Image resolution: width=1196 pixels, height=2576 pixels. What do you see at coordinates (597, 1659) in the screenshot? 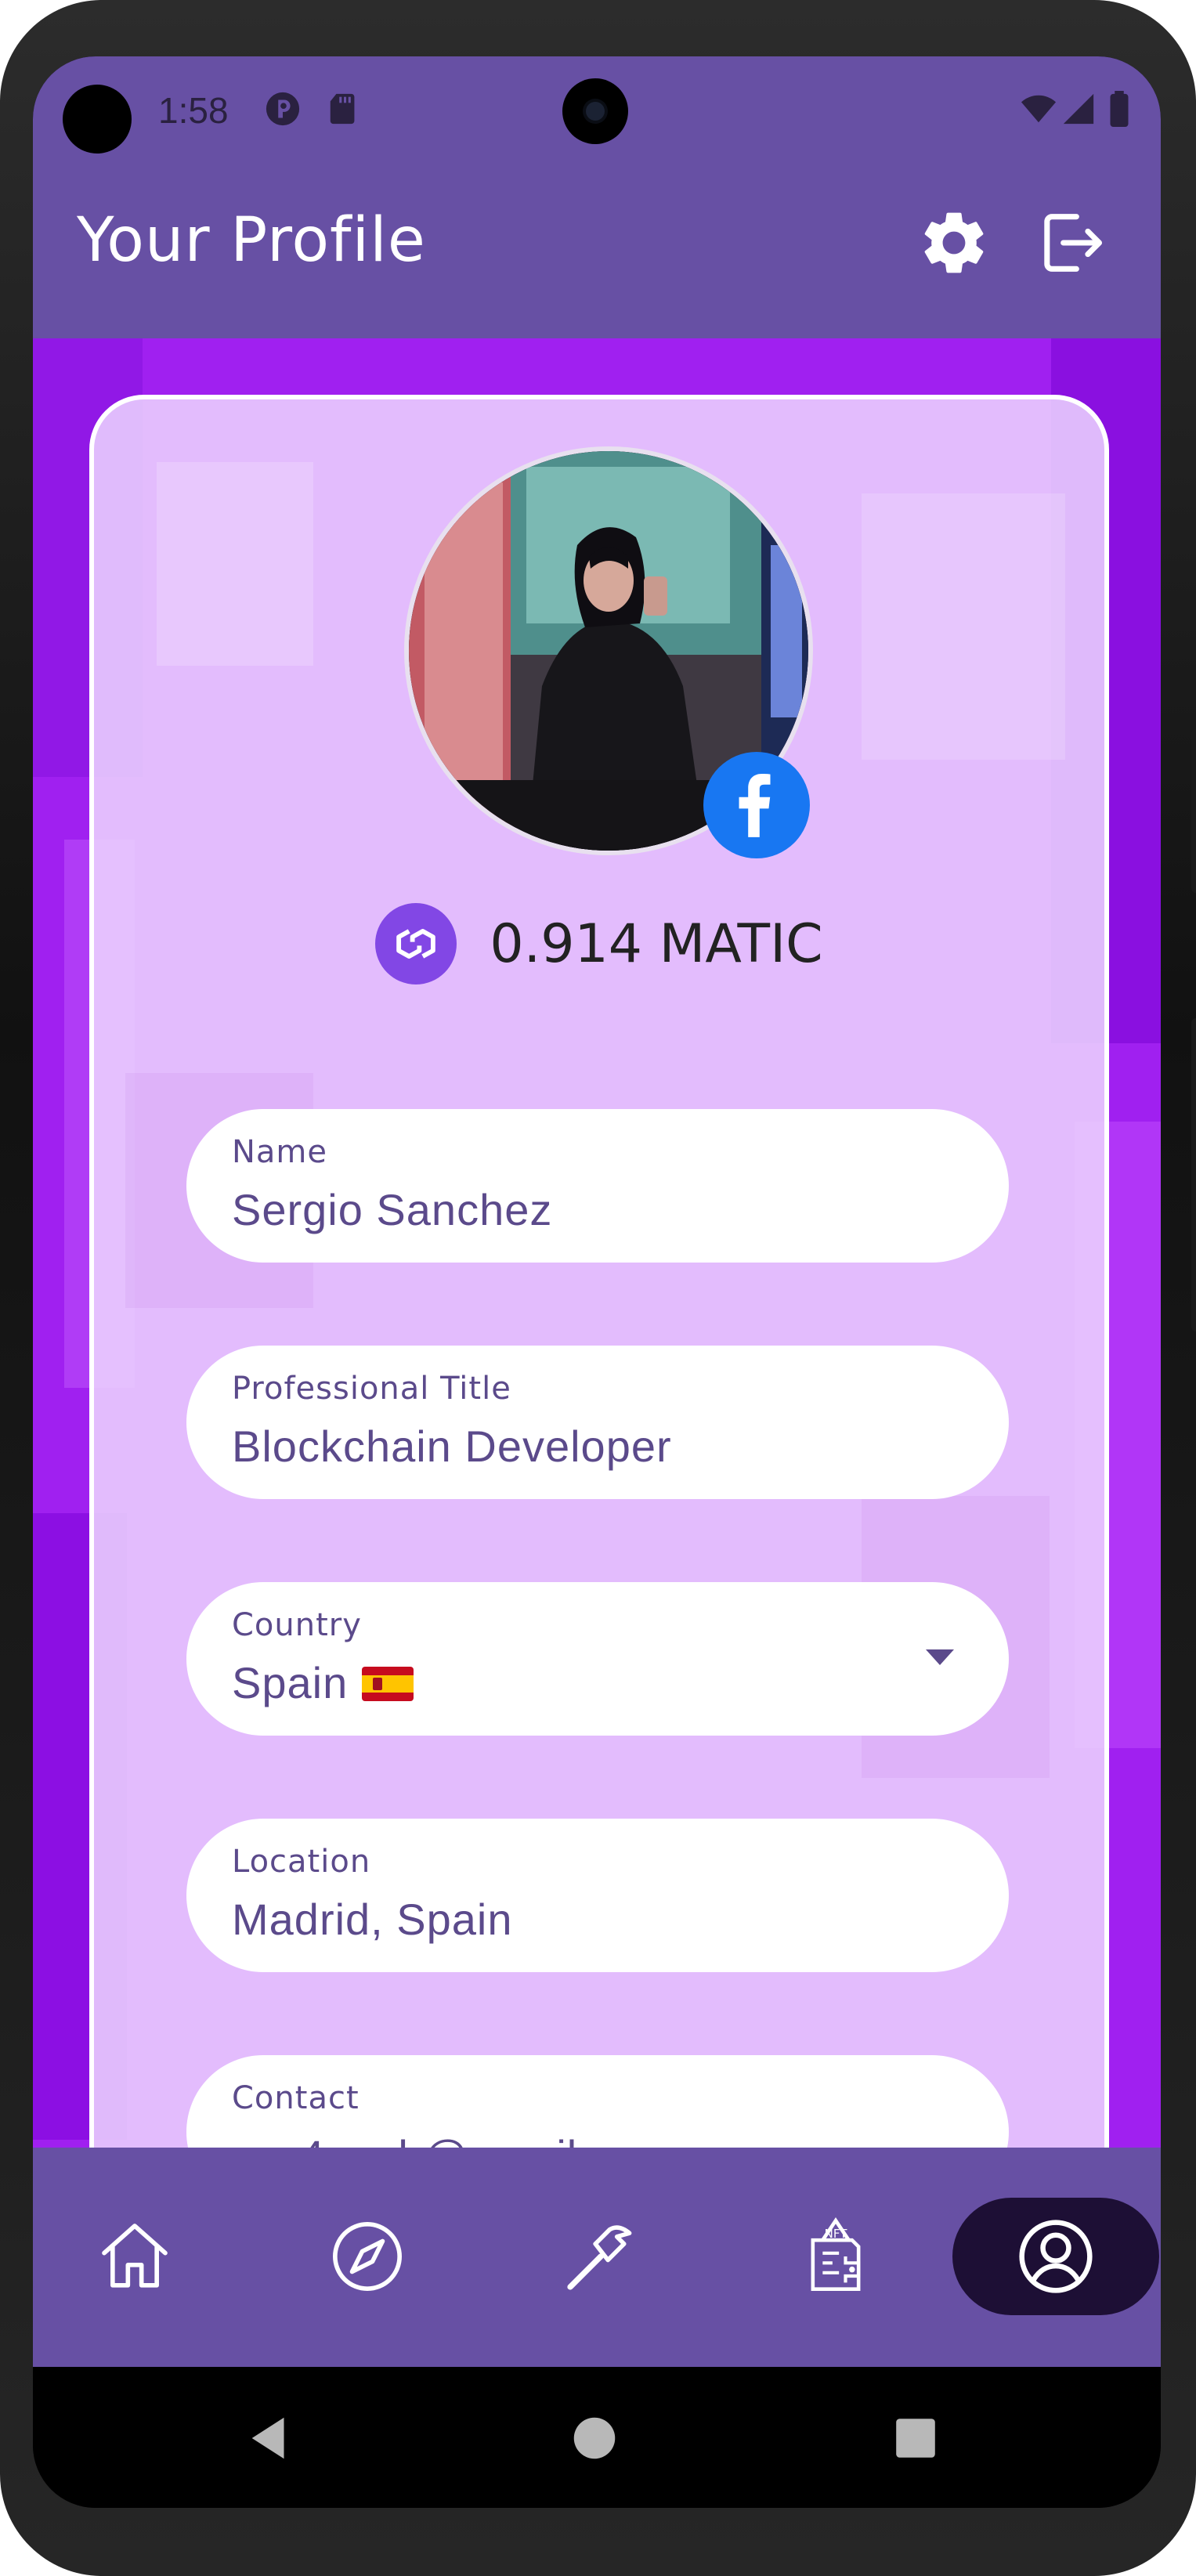
I see `country-dropdown: Country Spain` at bounding box center [597, 1659].